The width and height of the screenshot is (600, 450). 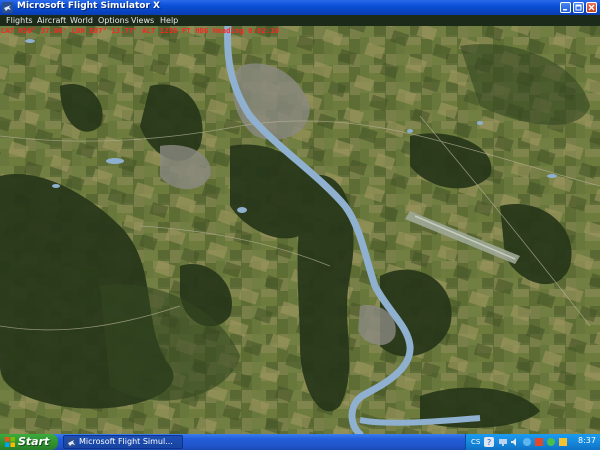 I want to click on menu-help: Help, so click(x=169, y=20).